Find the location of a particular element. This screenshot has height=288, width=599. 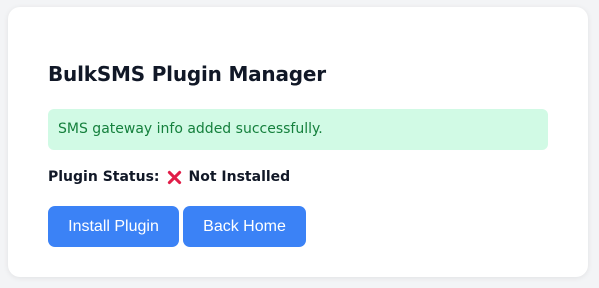

back-home-button: Back Home is located at coordinates (244, 226).